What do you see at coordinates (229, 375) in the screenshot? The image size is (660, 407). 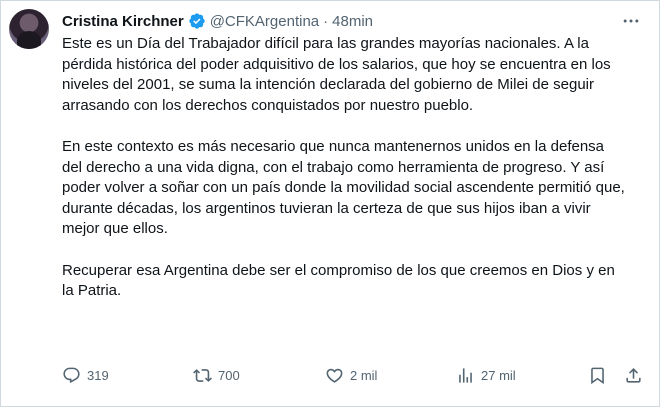 I see `retweet-count: 700` at bounding box center [229, 375].